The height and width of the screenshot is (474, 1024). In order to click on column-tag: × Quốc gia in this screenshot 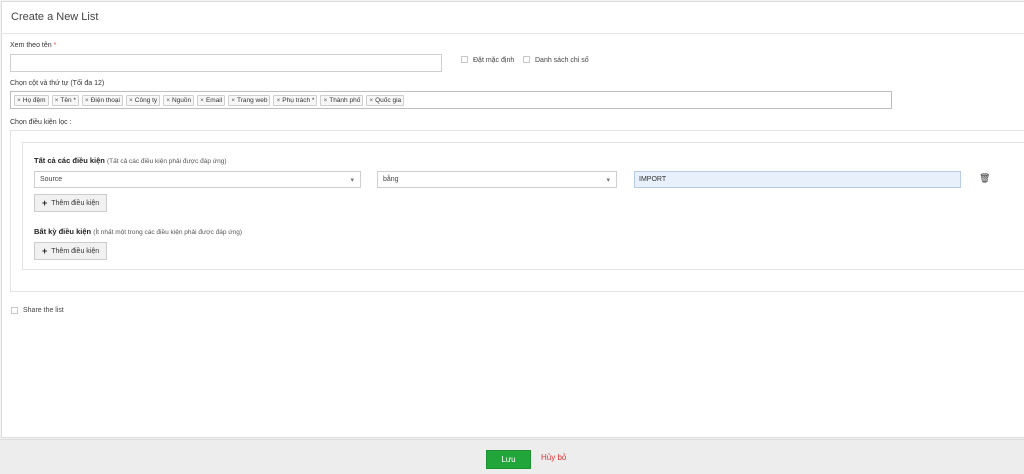, I will do `click(385, 100)`.